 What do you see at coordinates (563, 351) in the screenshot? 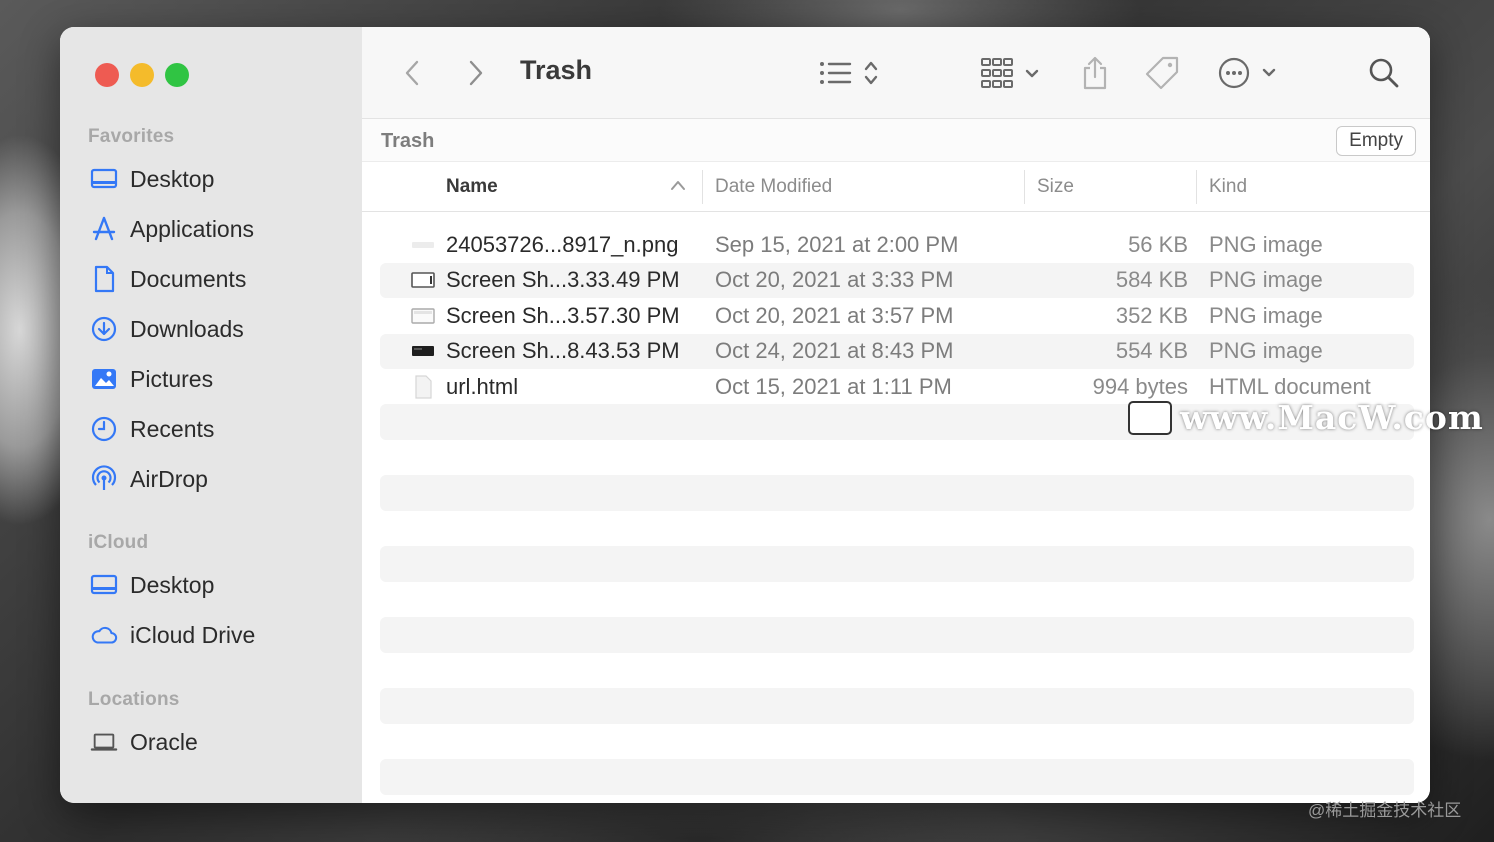
I see `file-name: Screen Sh...8.43.53 PM` at bounding box center [563, 351].